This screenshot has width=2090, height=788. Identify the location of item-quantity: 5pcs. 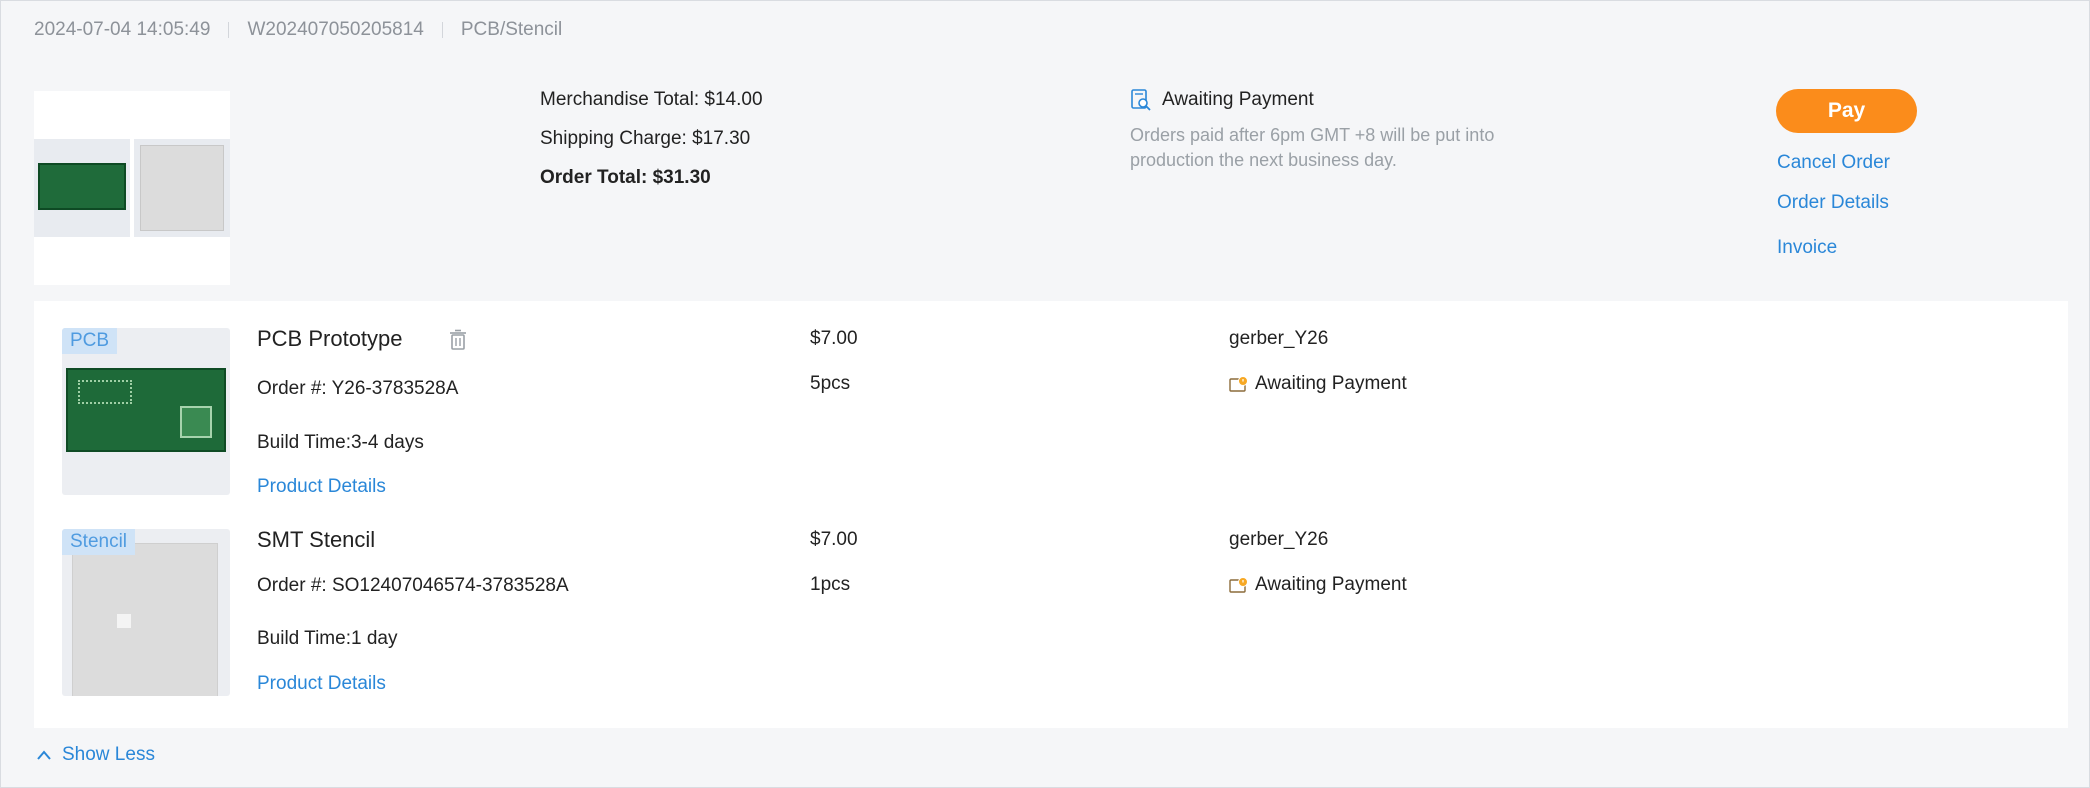
(830, 383).